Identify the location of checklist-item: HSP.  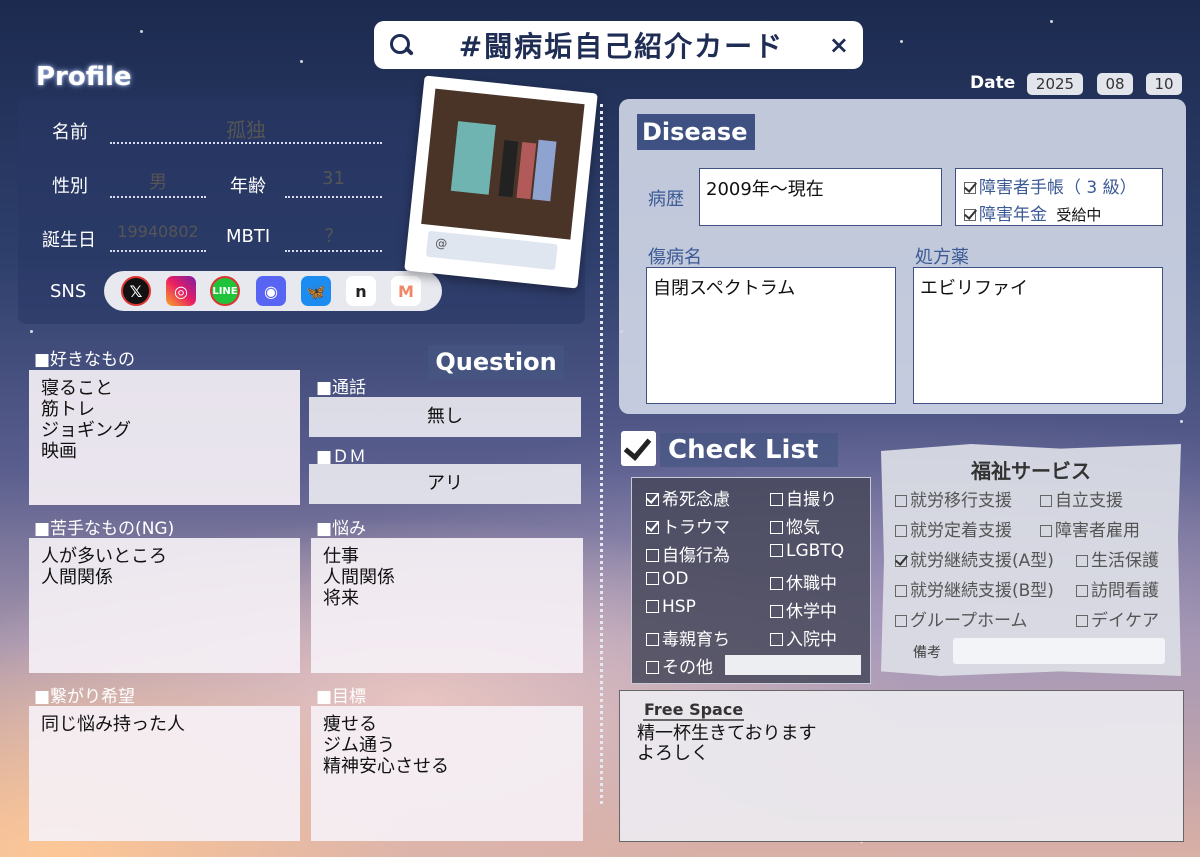
(671, 607).